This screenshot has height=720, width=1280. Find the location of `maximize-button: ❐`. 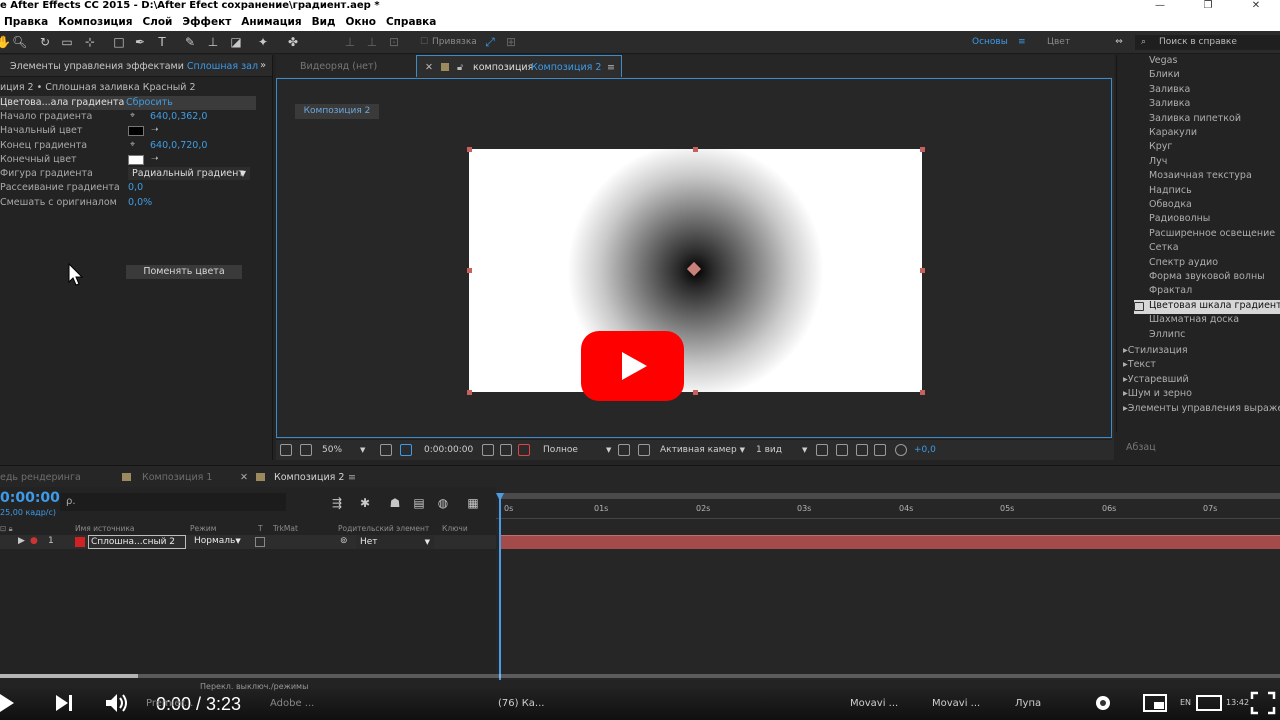

maximize-button: ❐ is located at coordinates (1208, 7).